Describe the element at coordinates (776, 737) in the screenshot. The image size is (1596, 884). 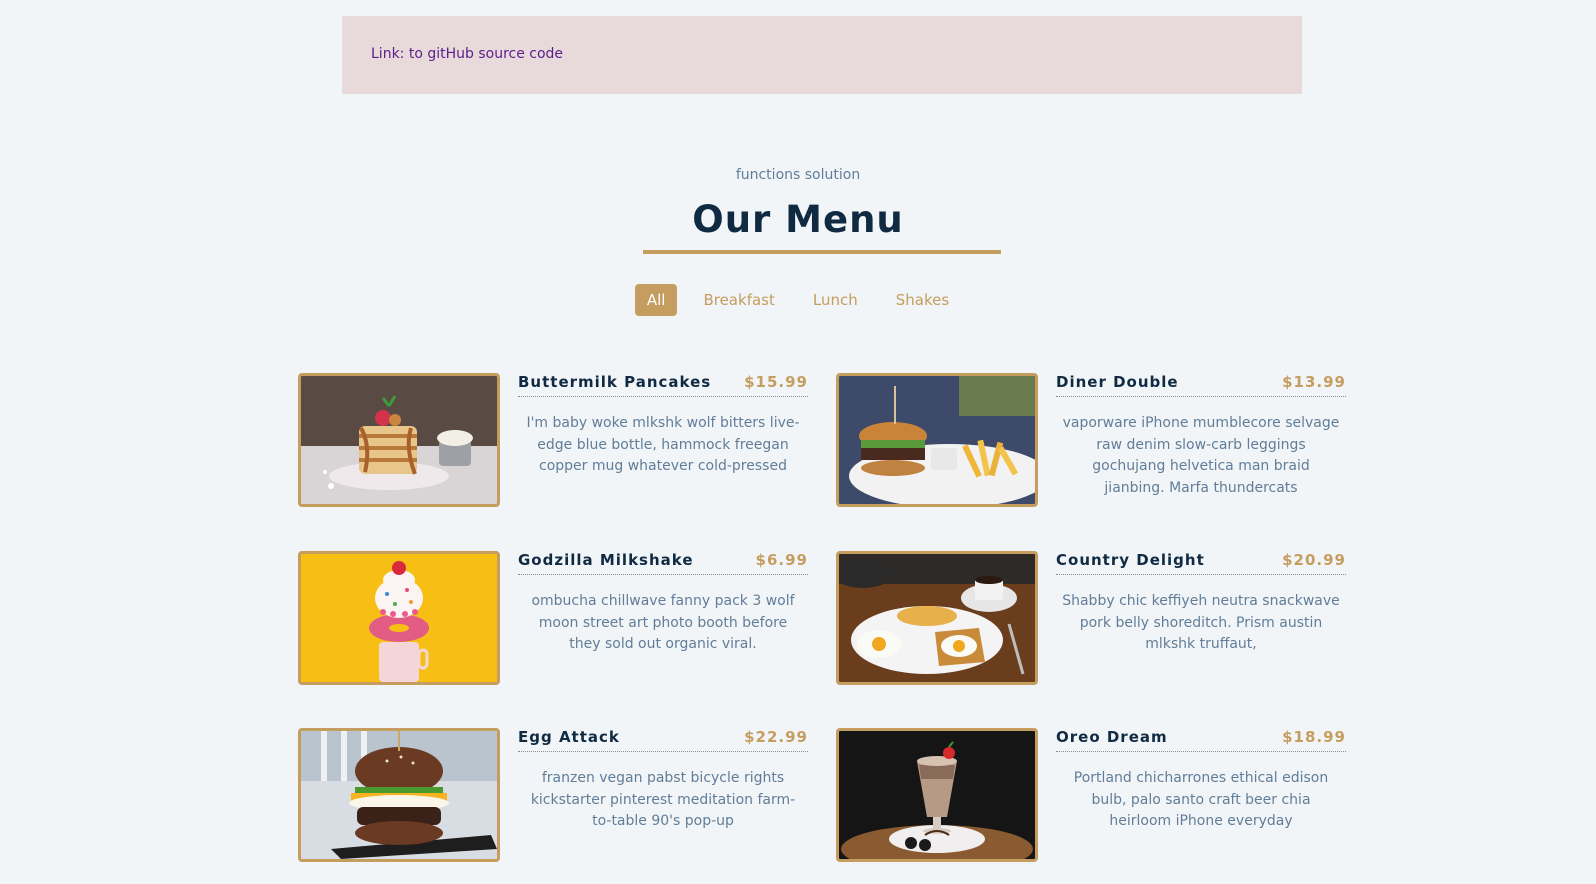
I see `item-price: $22.99` at that location.